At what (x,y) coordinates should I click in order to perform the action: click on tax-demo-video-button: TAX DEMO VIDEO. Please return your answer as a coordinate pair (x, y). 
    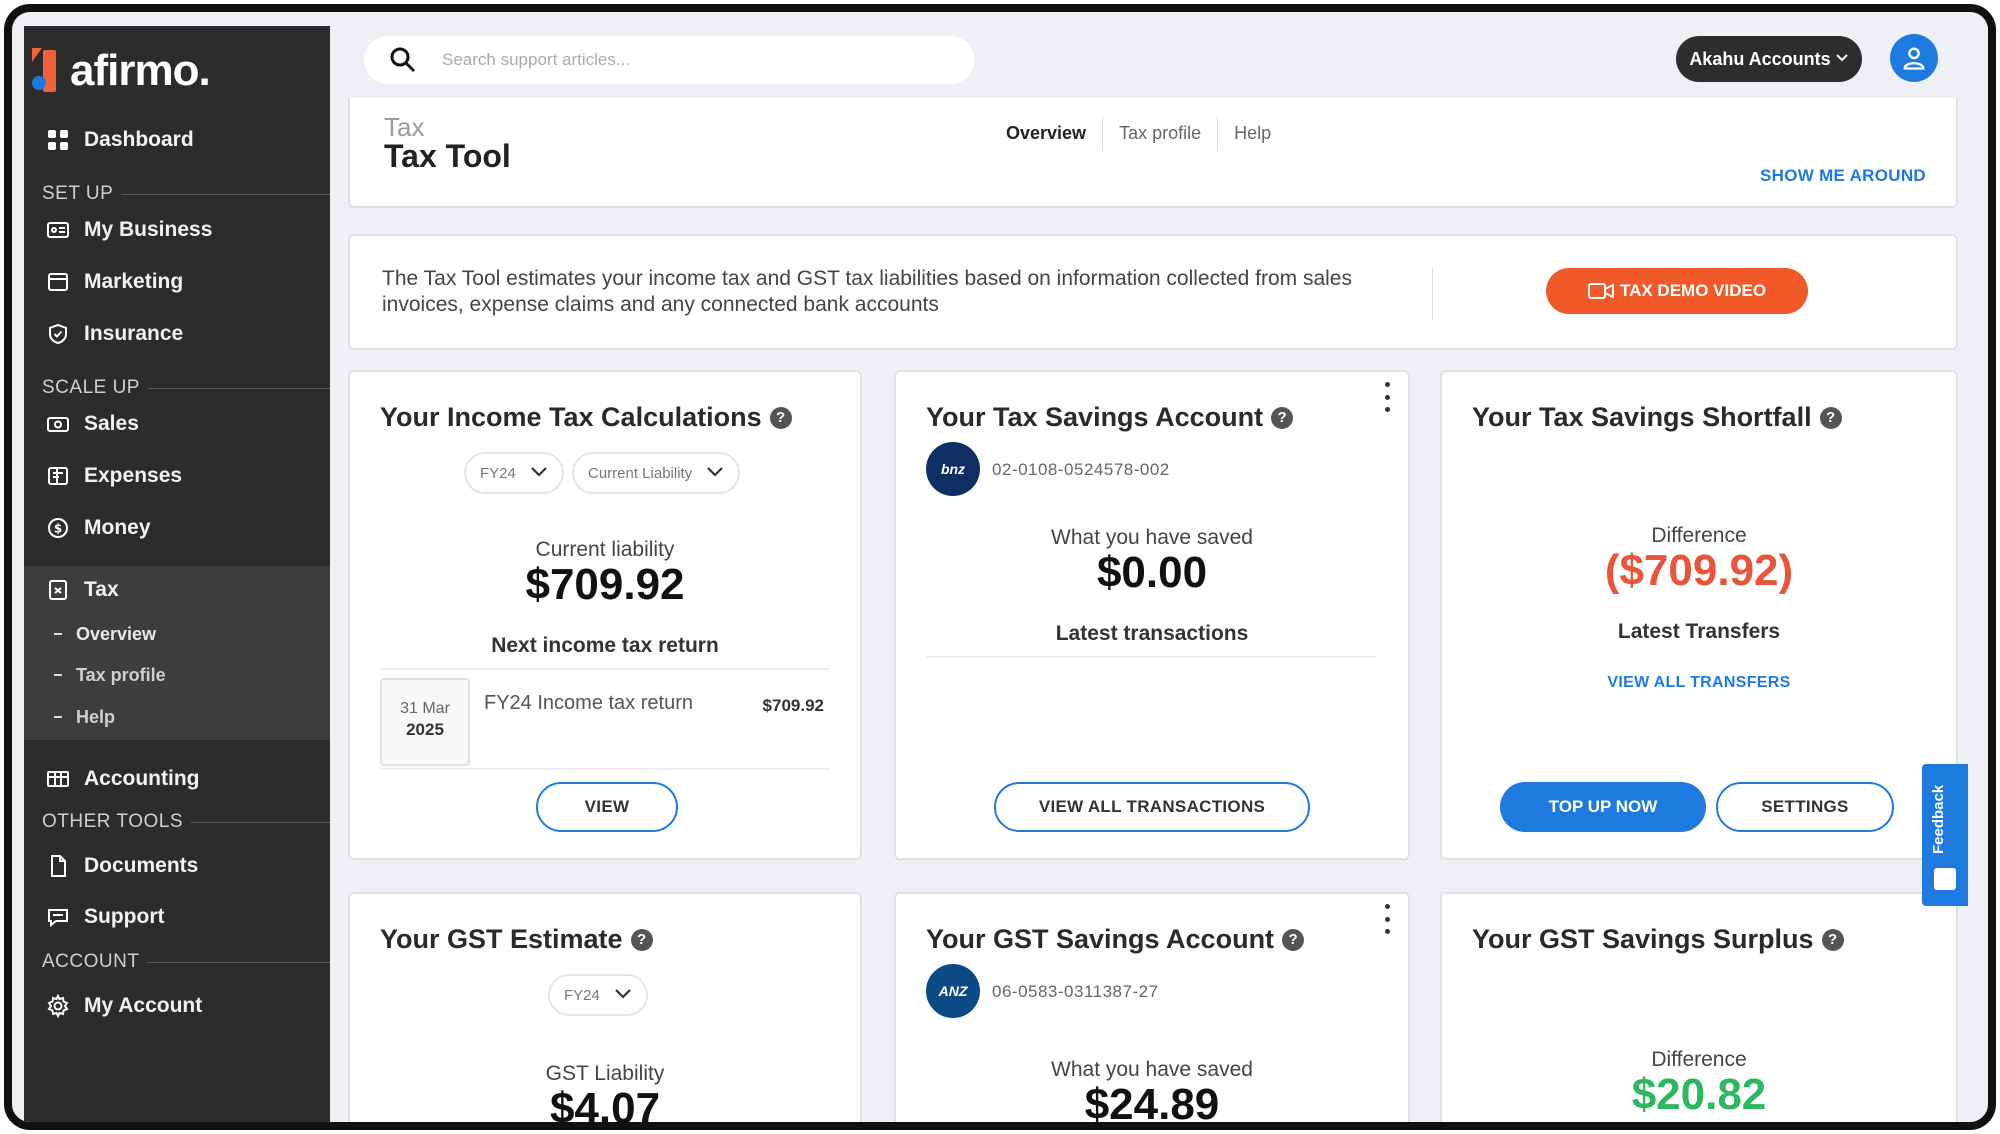
    Looking at the image, I should click on (1677, 291).